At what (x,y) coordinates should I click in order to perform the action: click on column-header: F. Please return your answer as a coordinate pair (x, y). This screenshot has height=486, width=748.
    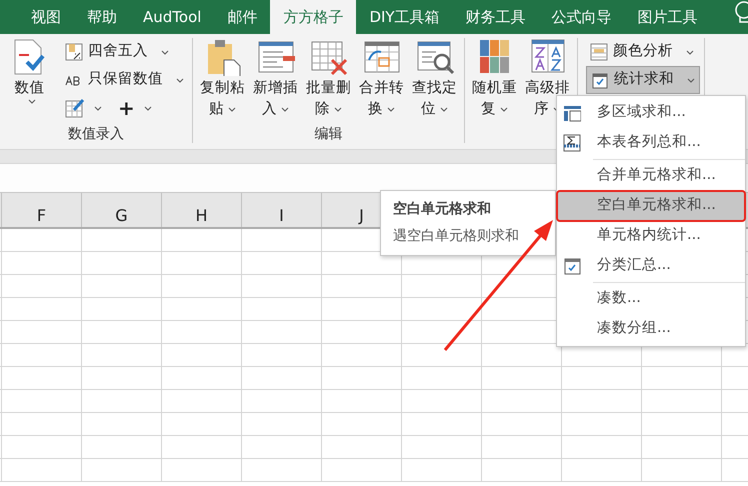
    Looking at the image, I should click on (41, 210).